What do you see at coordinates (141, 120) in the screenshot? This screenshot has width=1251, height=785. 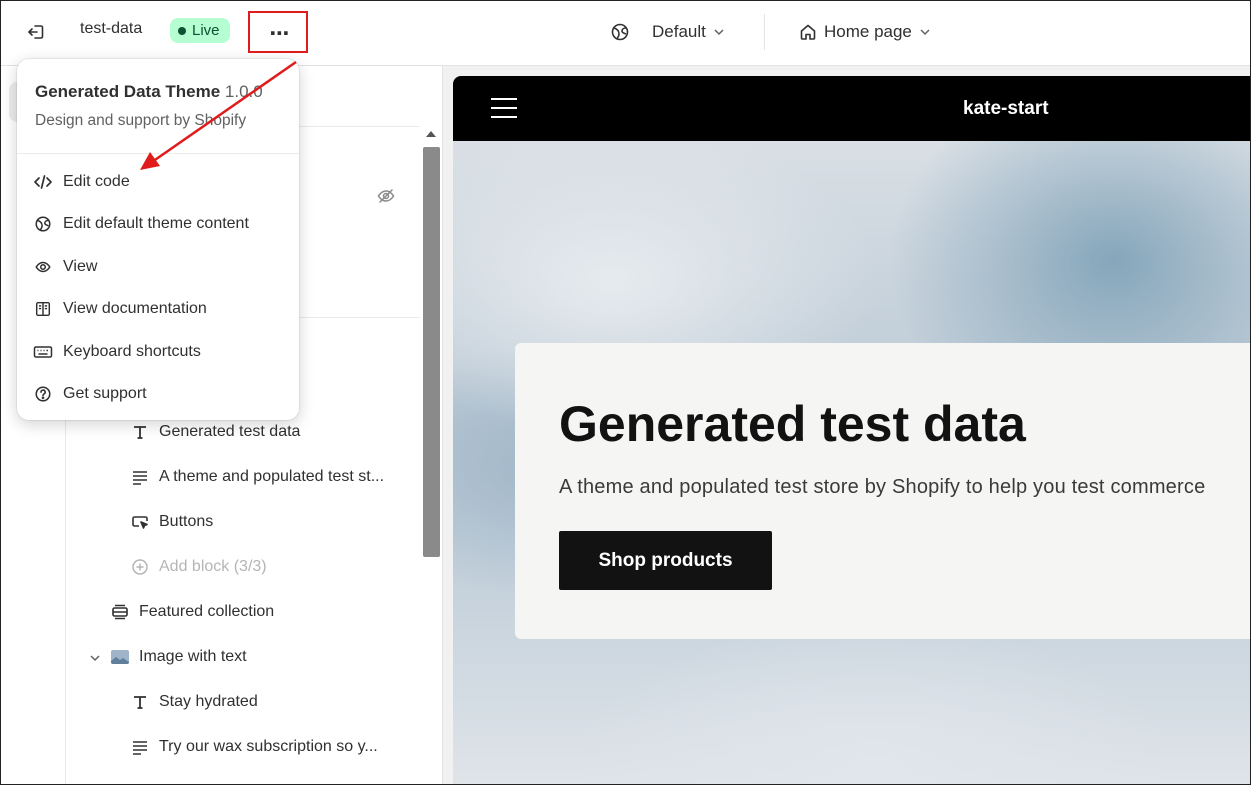 I see `menu-theme-subtitle: Design and support by Shopify` at bounding box center [141, 120].